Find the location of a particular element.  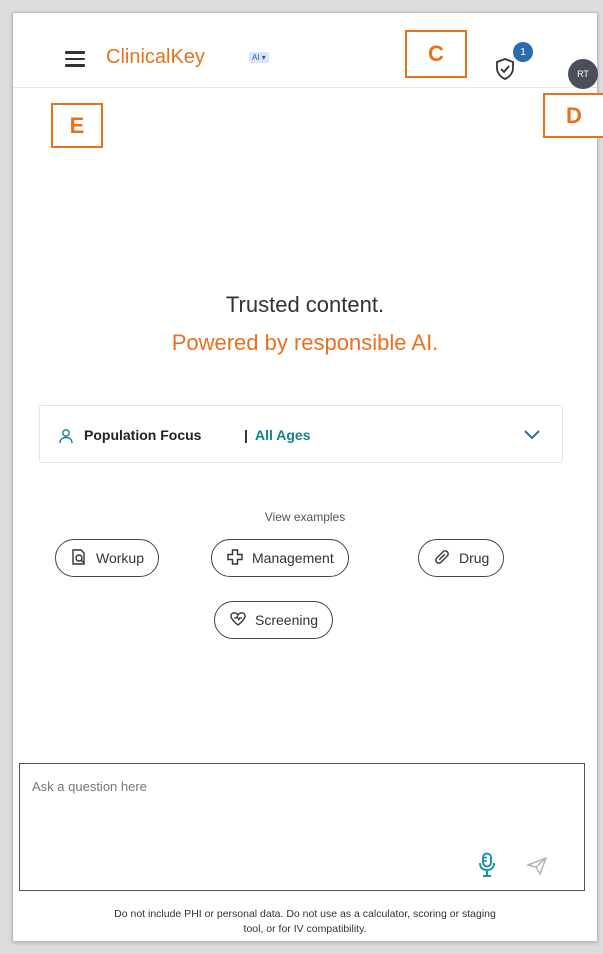

microphone-icon is located at coordinates (487, 867).